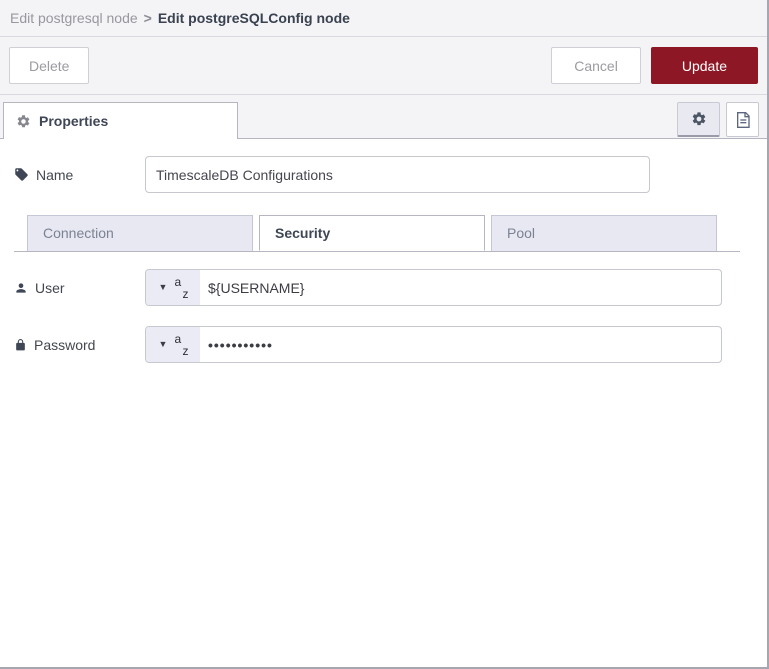 The height and width of the screenshot is (669, 769). Describe the element at coordinates (596, 65) in the screenshot. I see `cancel-button: Cancel` at that location.